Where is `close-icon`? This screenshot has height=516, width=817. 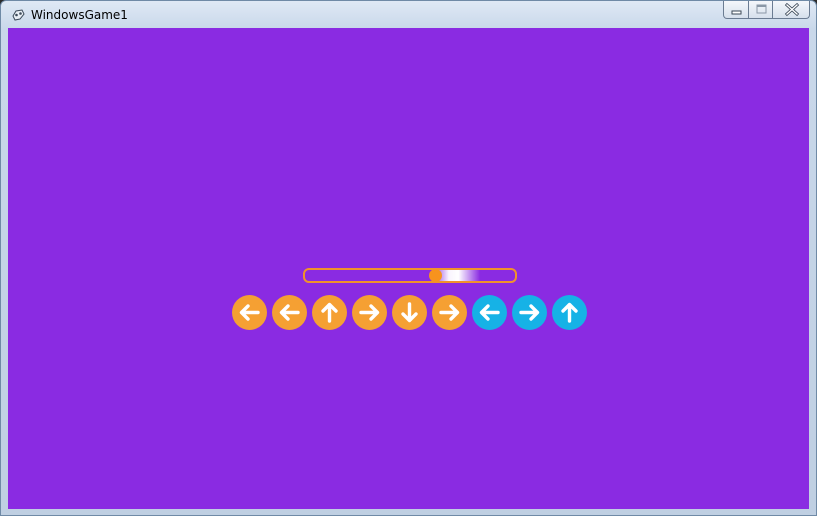 close-icon is located at coordinates (792, 9).